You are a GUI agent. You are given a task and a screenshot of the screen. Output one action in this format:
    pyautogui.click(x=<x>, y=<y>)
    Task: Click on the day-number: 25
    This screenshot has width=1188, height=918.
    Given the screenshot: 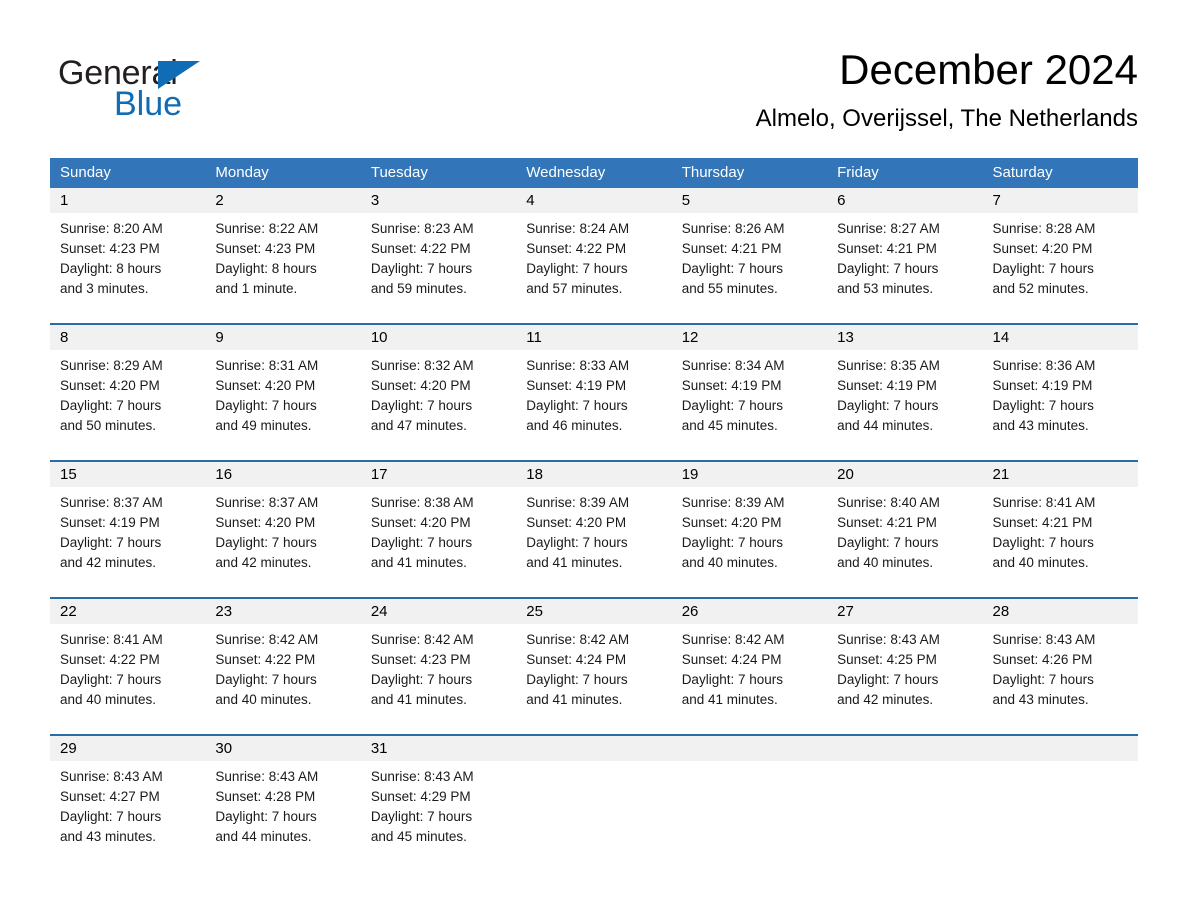 What is the action you would take?
    pyautogui.click(x=593, y=611)
    